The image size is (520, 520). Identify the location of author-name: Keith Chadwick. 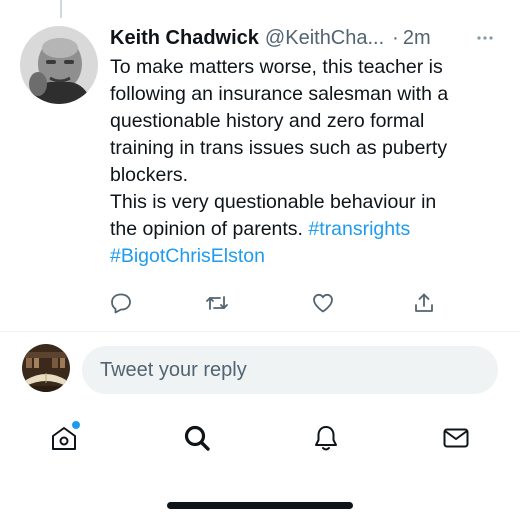
(184, 38).